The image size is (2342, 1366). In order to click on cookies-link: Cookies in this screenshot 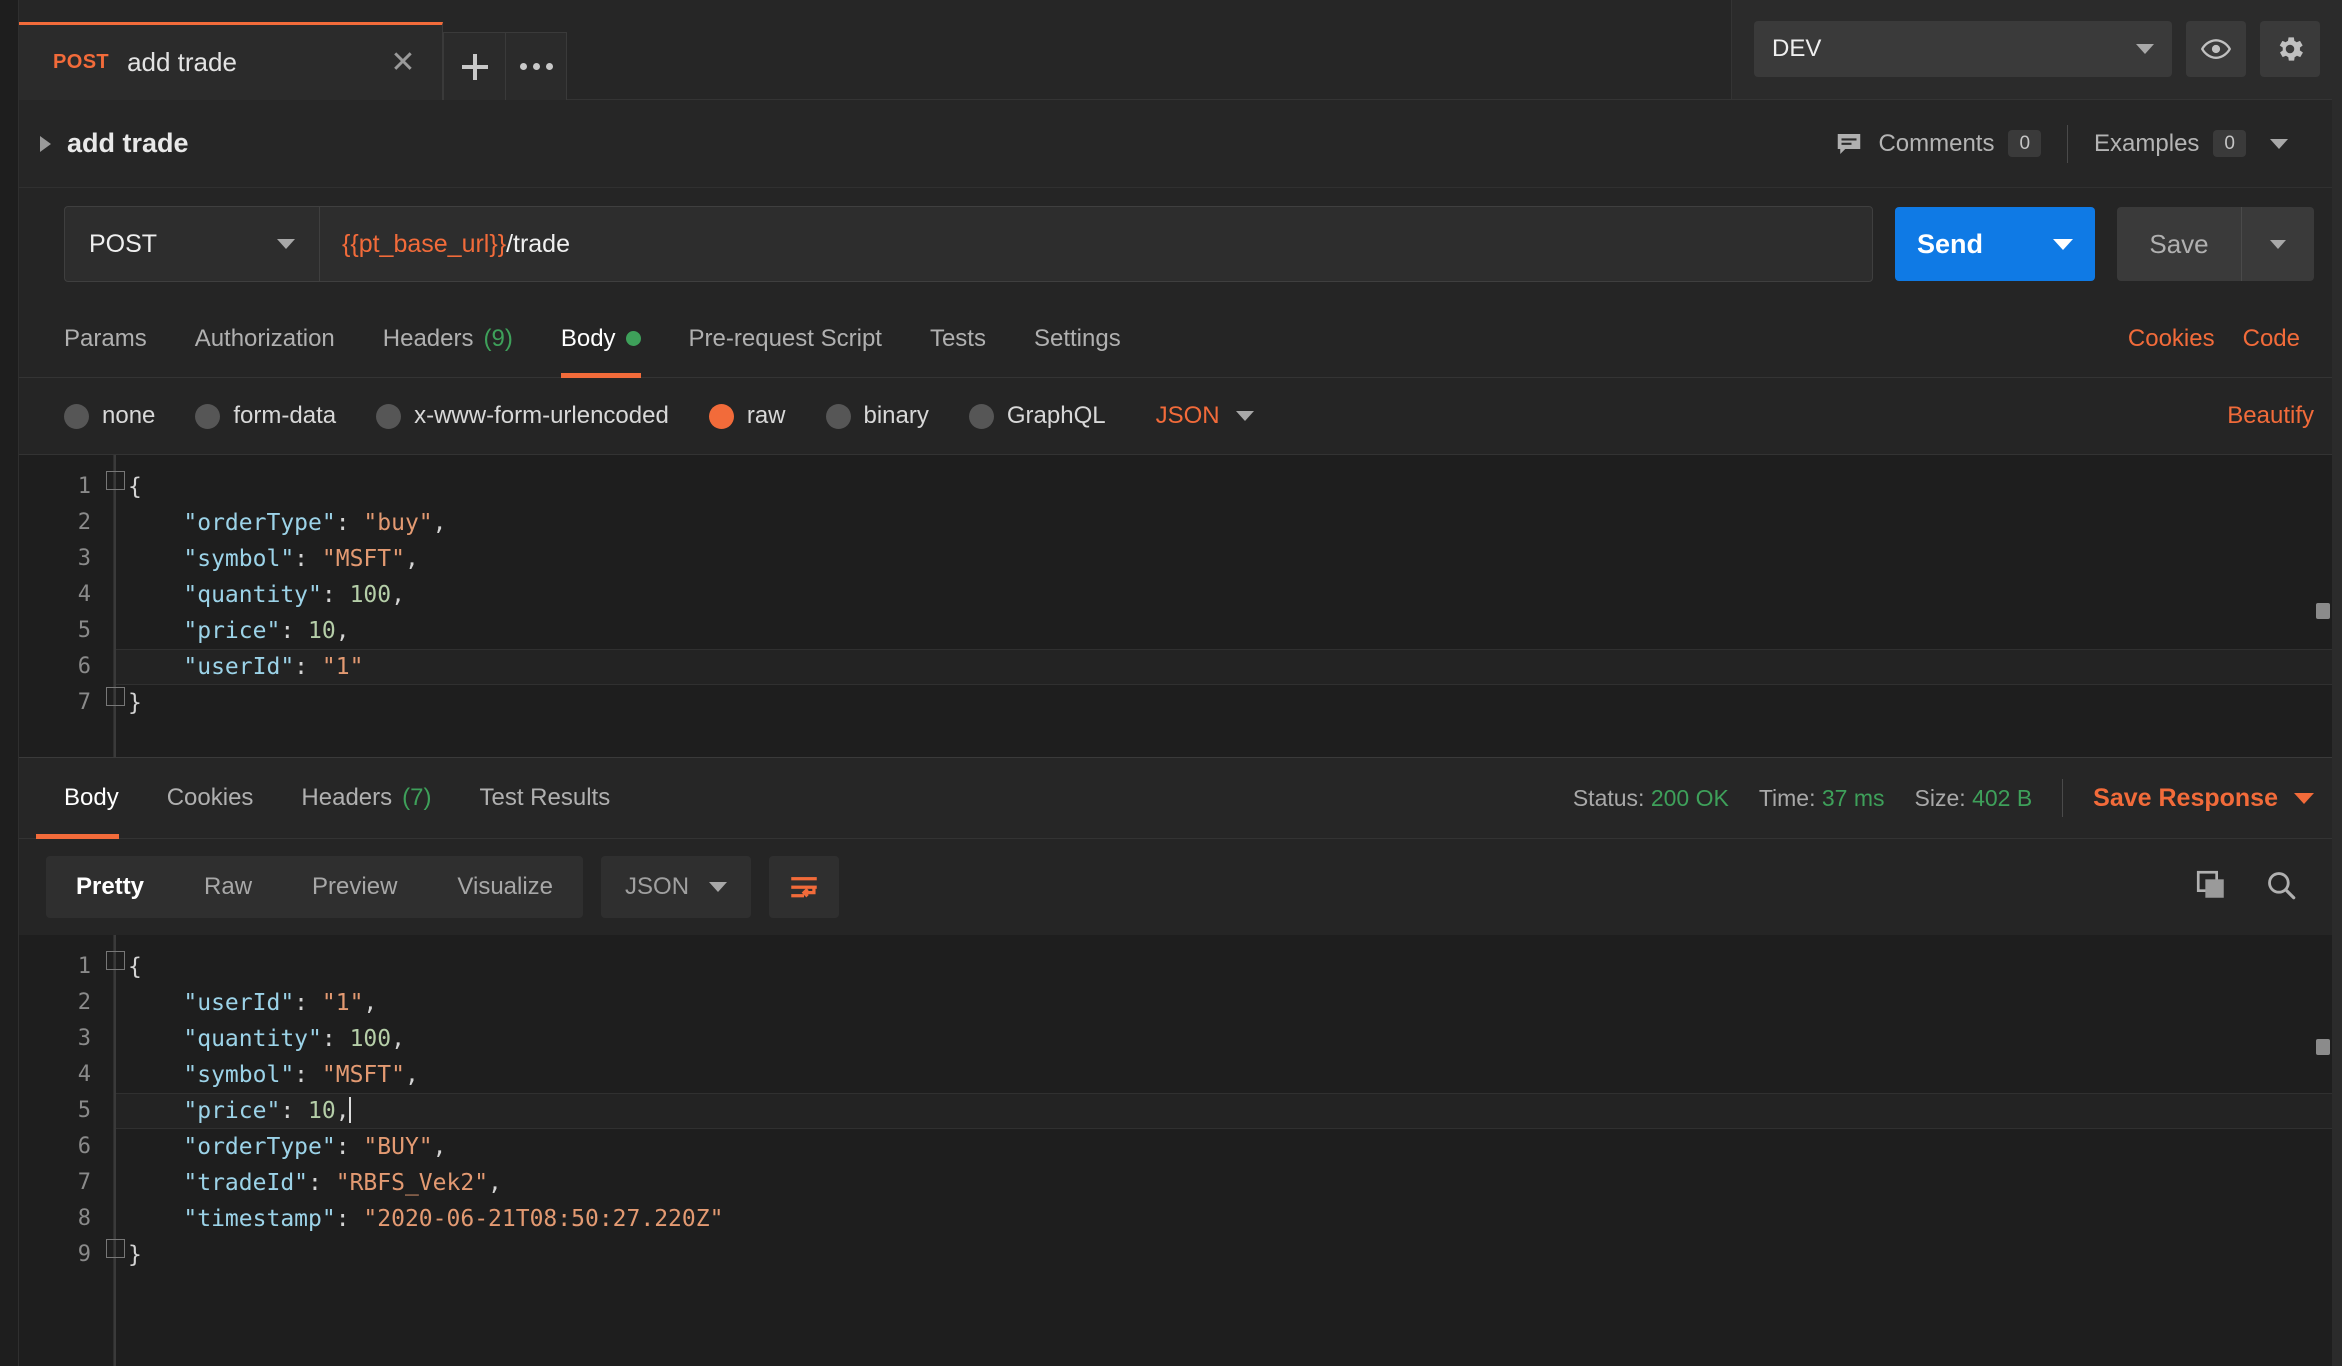, I will do `click(2171, 338)`.